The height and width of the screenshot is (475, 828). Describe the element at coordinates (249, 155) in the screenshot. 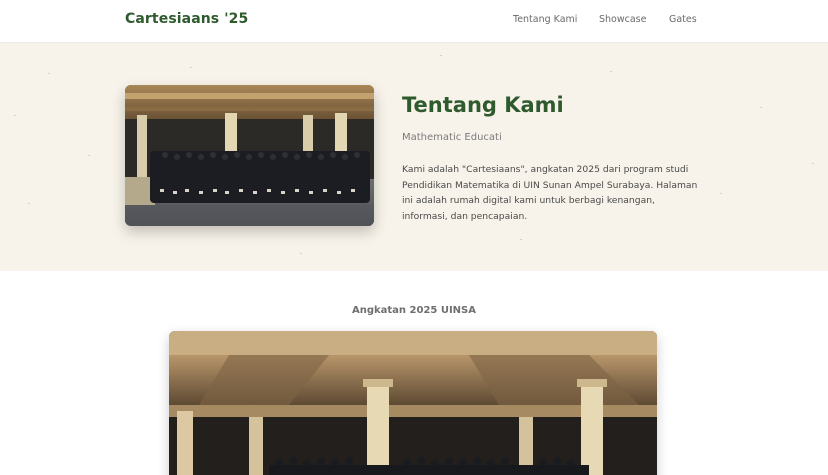

I see `class-photo-small` at that location.